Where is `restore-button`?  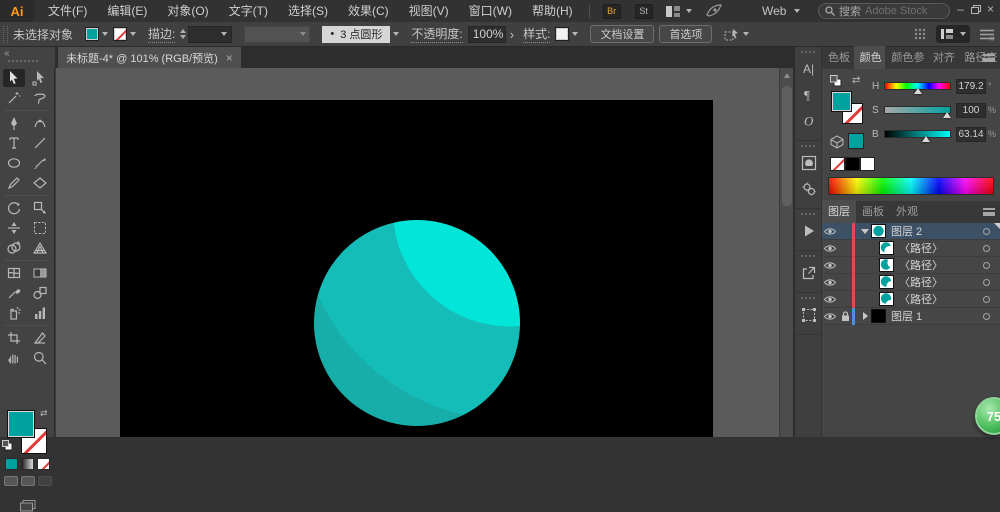
restore-button is located at coordinates (975, 9).